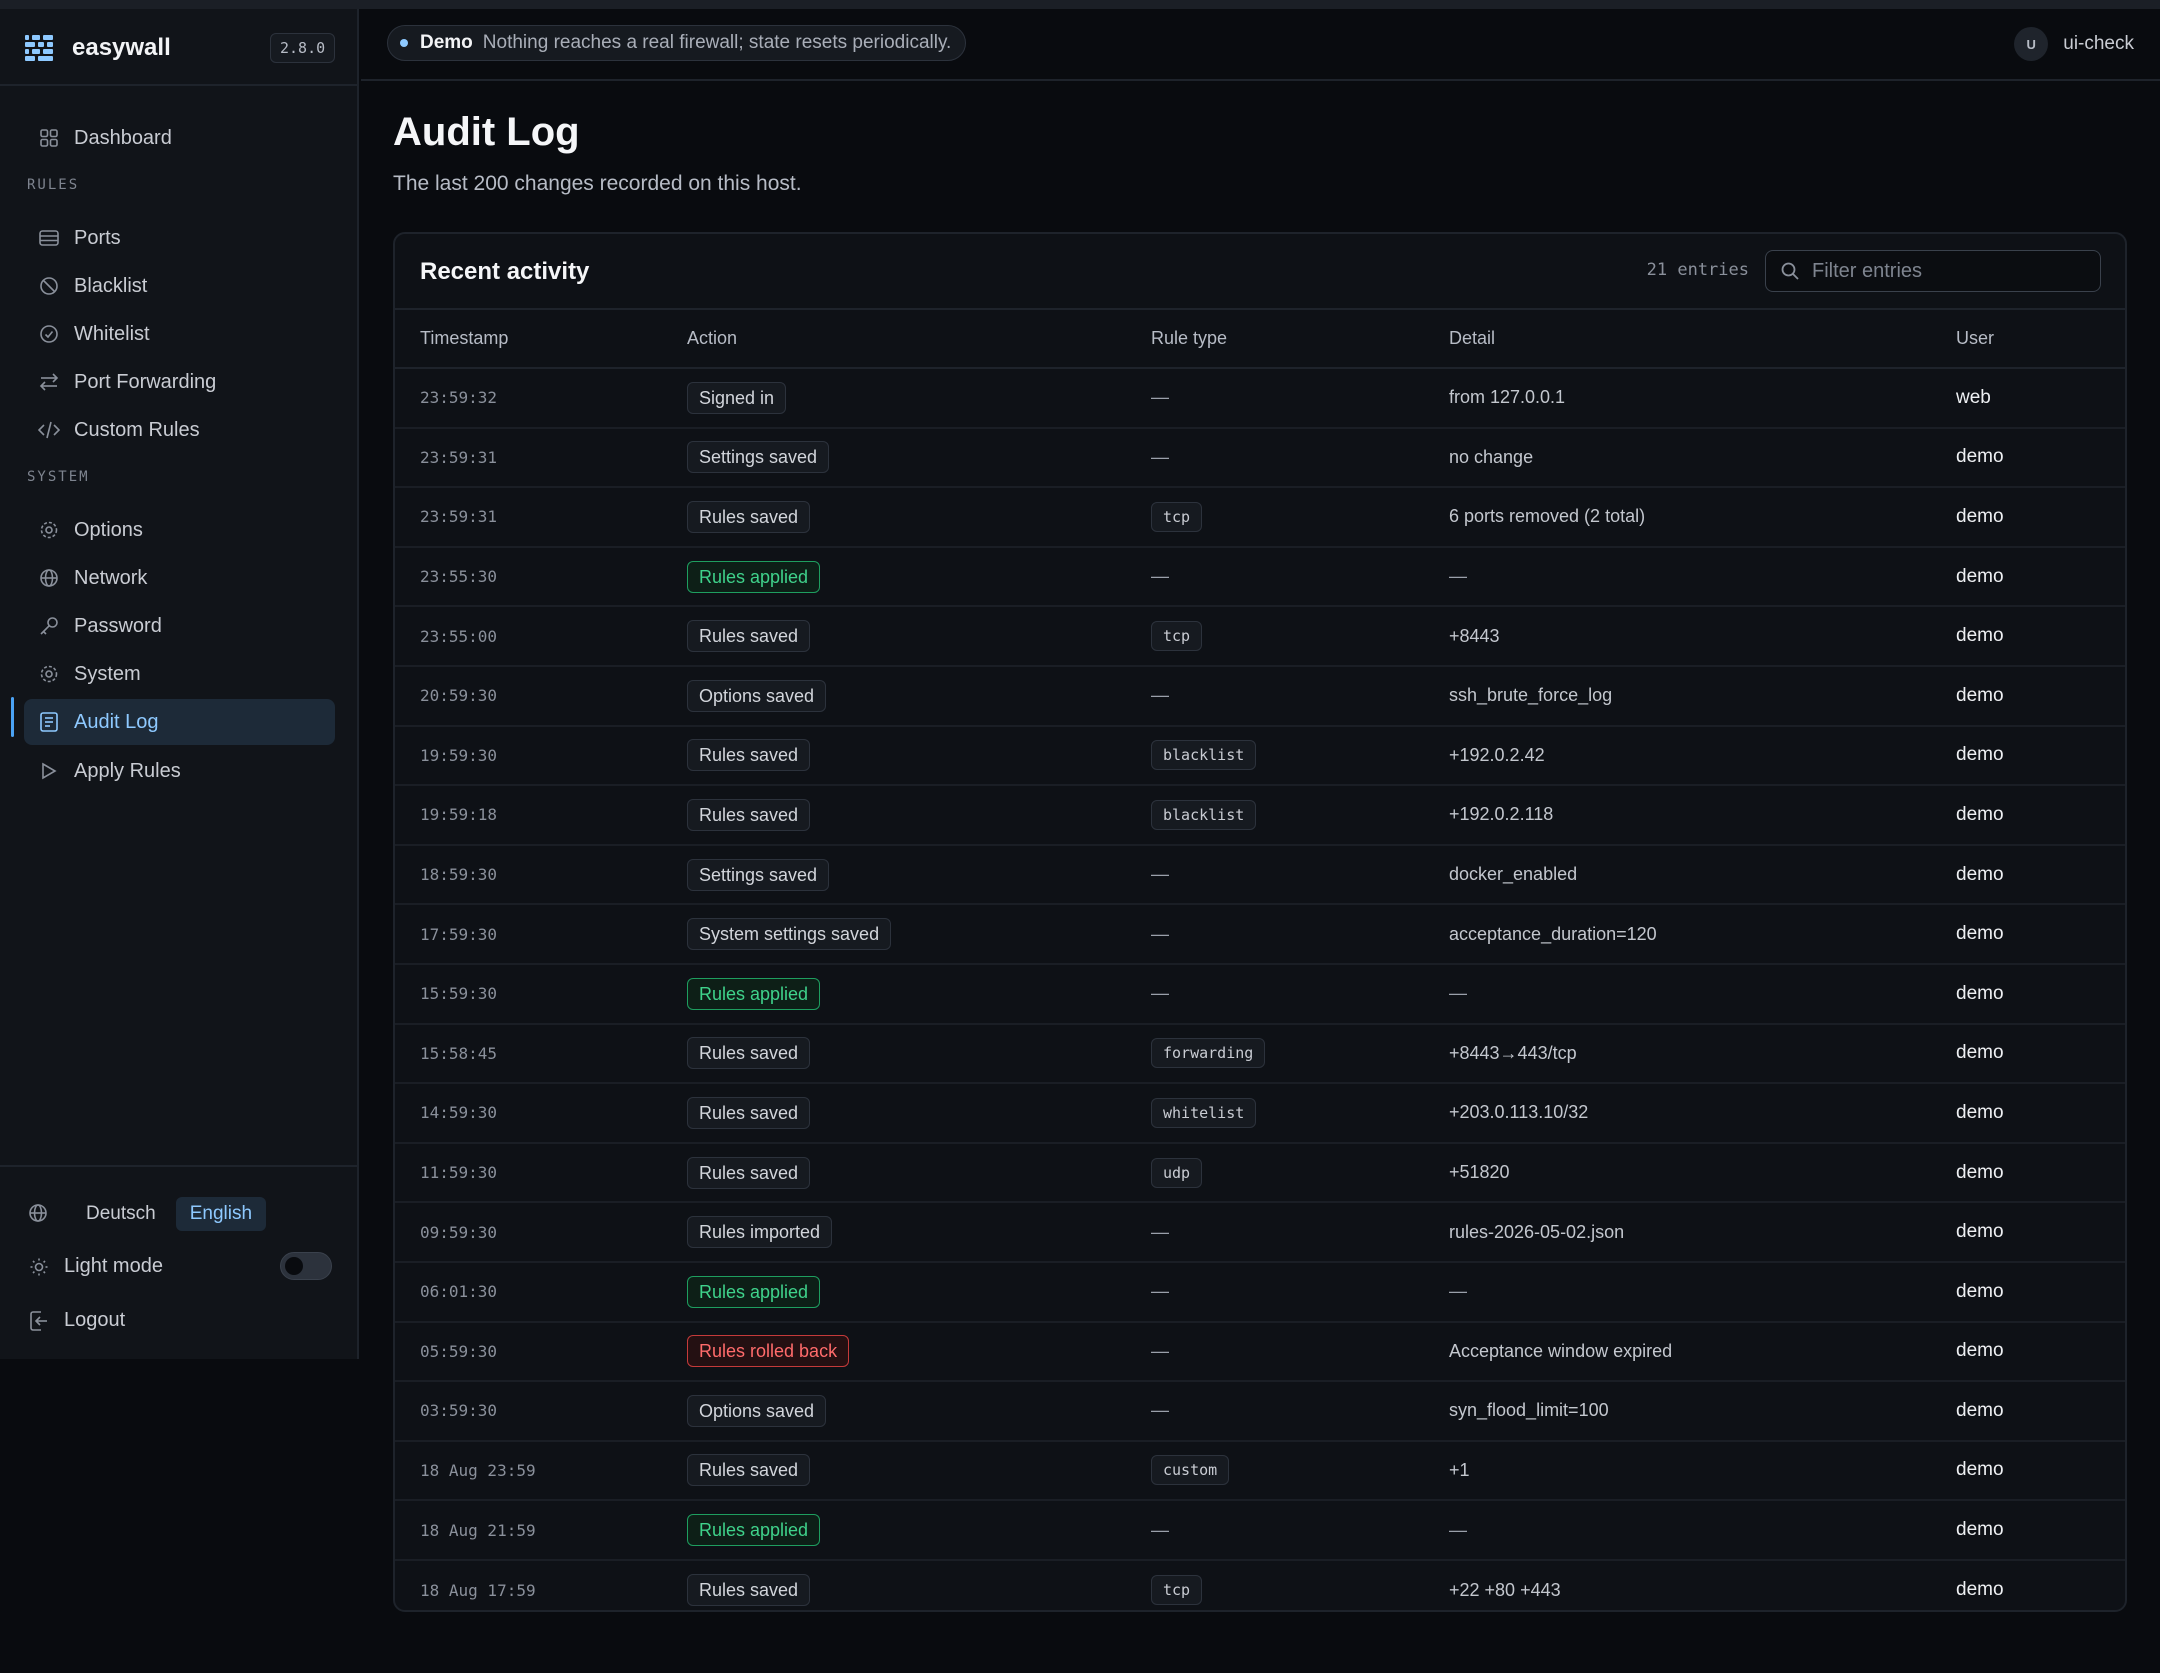 The height and width of the screenshot is (1673, 2160). I want to click on nav-item-password: Password, so click(179, 626).